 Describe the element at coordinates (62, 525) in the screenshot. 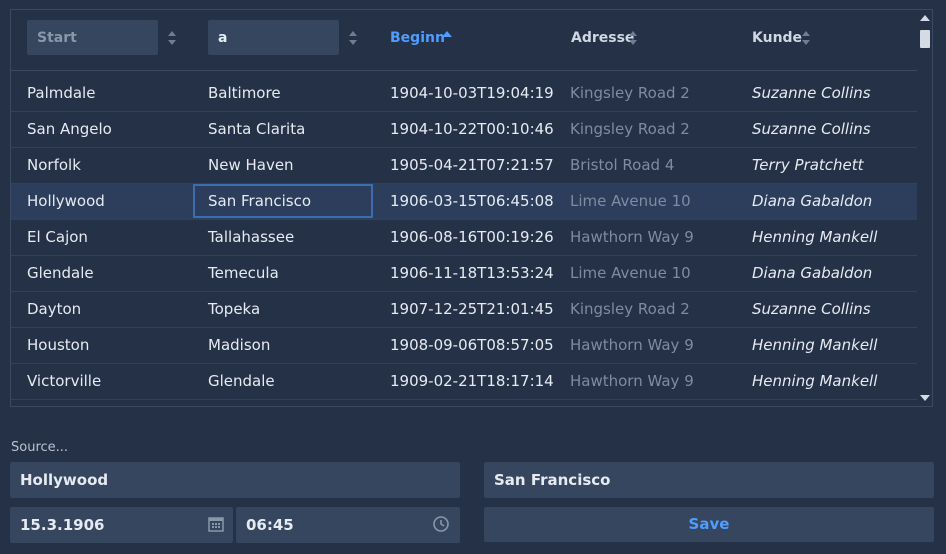

I see `date-value: 15.3.1906` at that location.